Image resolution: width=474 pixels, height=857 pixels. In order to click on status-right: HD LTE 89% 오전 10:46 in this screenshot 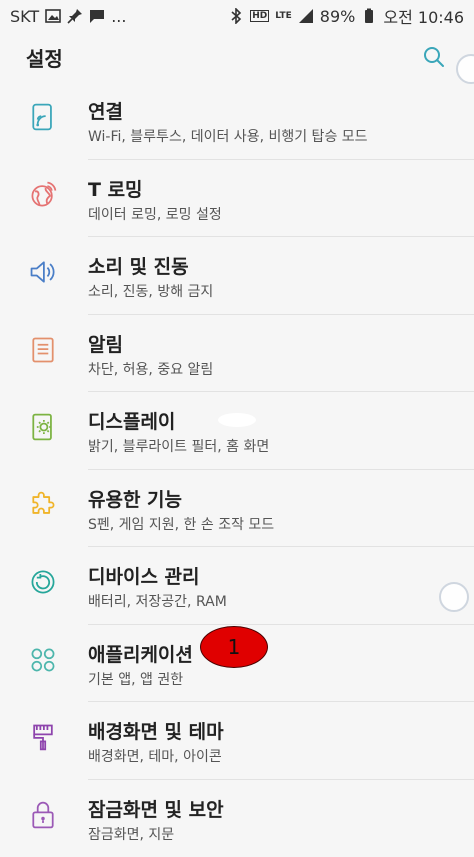, I will do `click(346, 16)`.